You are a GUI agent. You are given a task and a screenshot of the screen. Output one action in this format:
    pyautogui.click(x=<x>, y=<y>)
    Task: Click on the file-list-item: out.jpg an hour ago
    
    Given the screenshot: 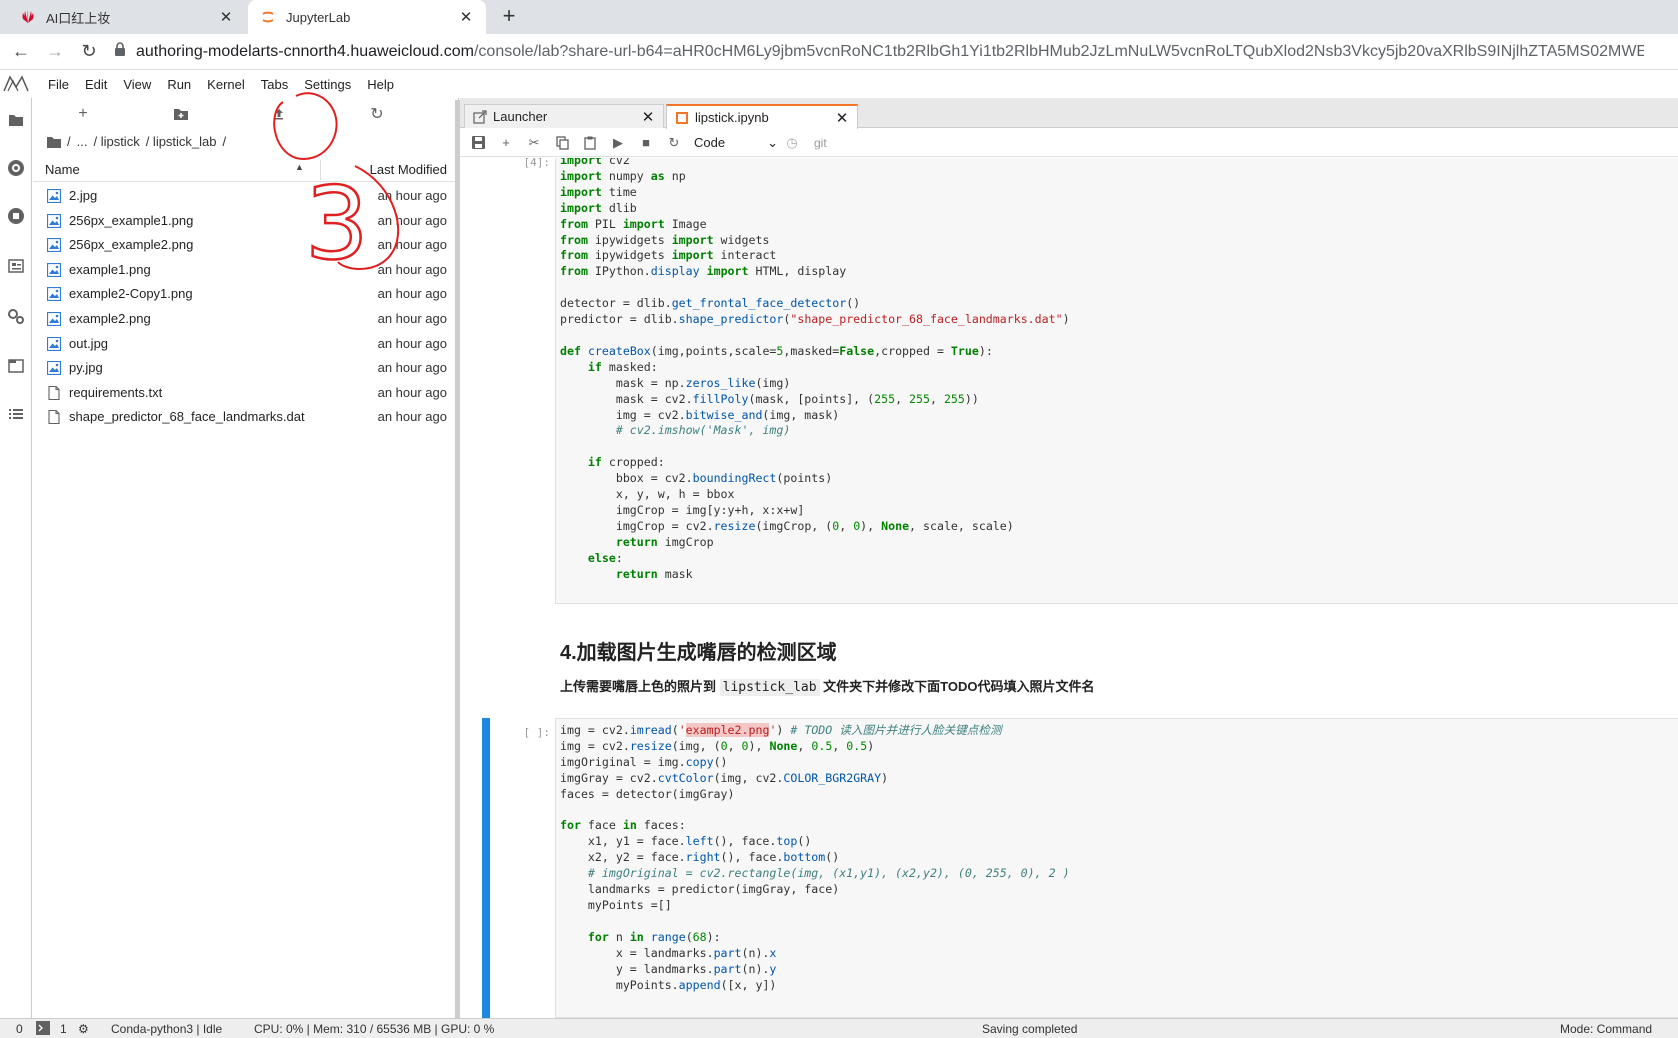 What is the action you would take?
    pyautogui.click(x=246, y=344)
    